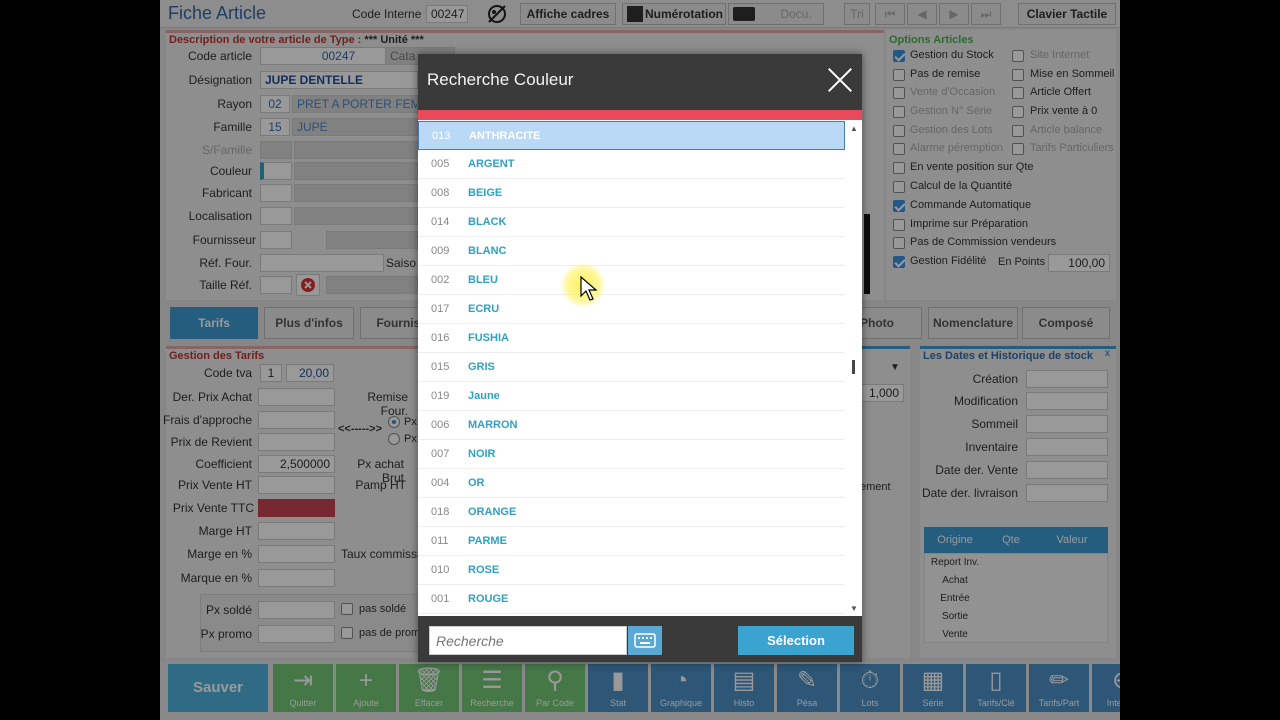  What do you see at coordinates (296, 578) in the screenshot?
I see `marque-pct-field` at bounding box center [296, 578].